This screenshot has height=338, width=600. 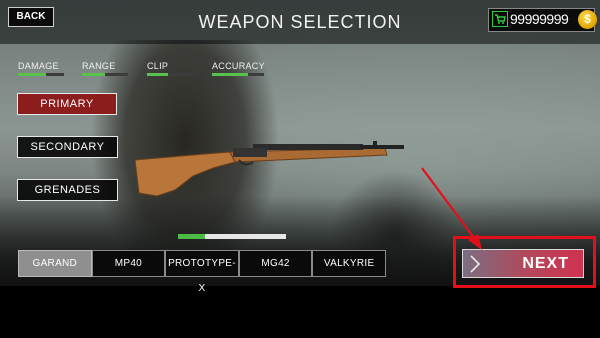 I want to click on stat-range: RANGE, so click(x=105, y=68).